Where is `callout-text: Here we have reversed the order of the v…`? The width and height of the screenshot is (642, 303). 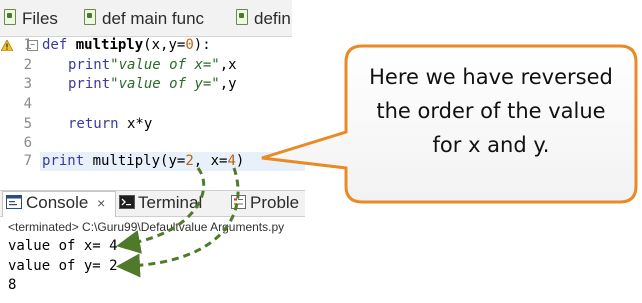
callout-text: Here we have reversed the order of the v… is located at coordinates (491, 111).